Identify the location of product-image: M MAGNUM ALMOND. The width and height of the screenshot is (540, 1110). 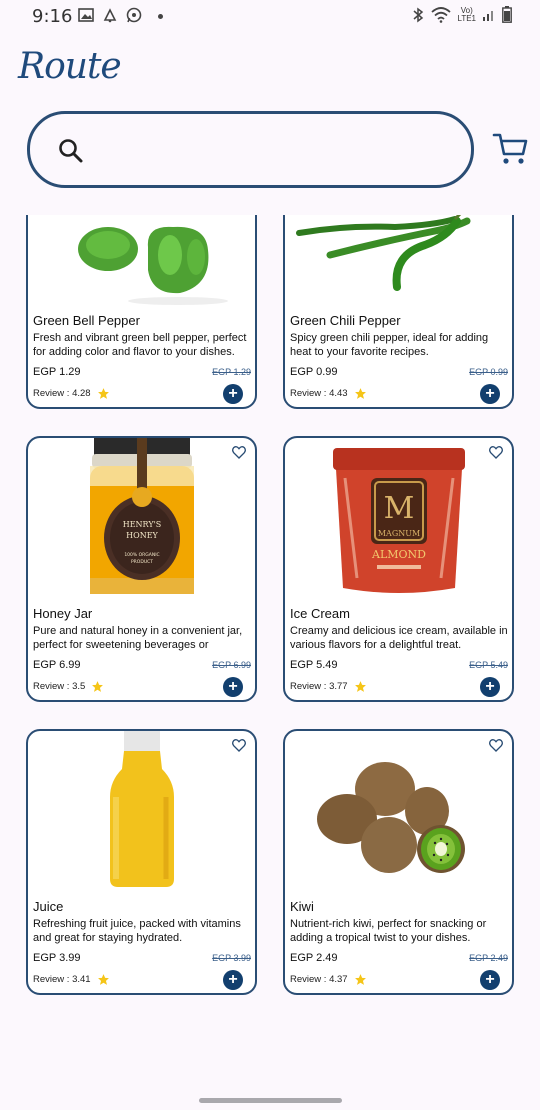
(399, 520).